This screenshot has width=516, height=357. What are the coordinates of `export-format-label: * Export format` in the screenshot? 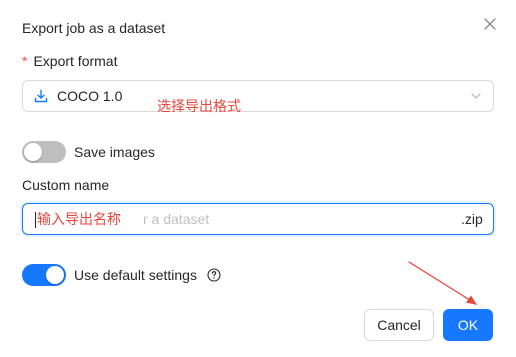 It's located at (69, 61).